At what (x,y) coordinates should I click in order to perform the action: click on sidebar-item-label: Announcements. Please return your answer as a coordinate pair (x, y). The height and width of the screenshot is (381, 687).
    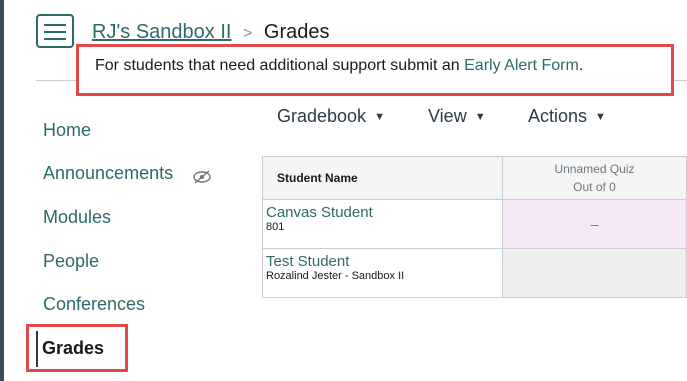
    Looking at the image, I should click on (108, 173).